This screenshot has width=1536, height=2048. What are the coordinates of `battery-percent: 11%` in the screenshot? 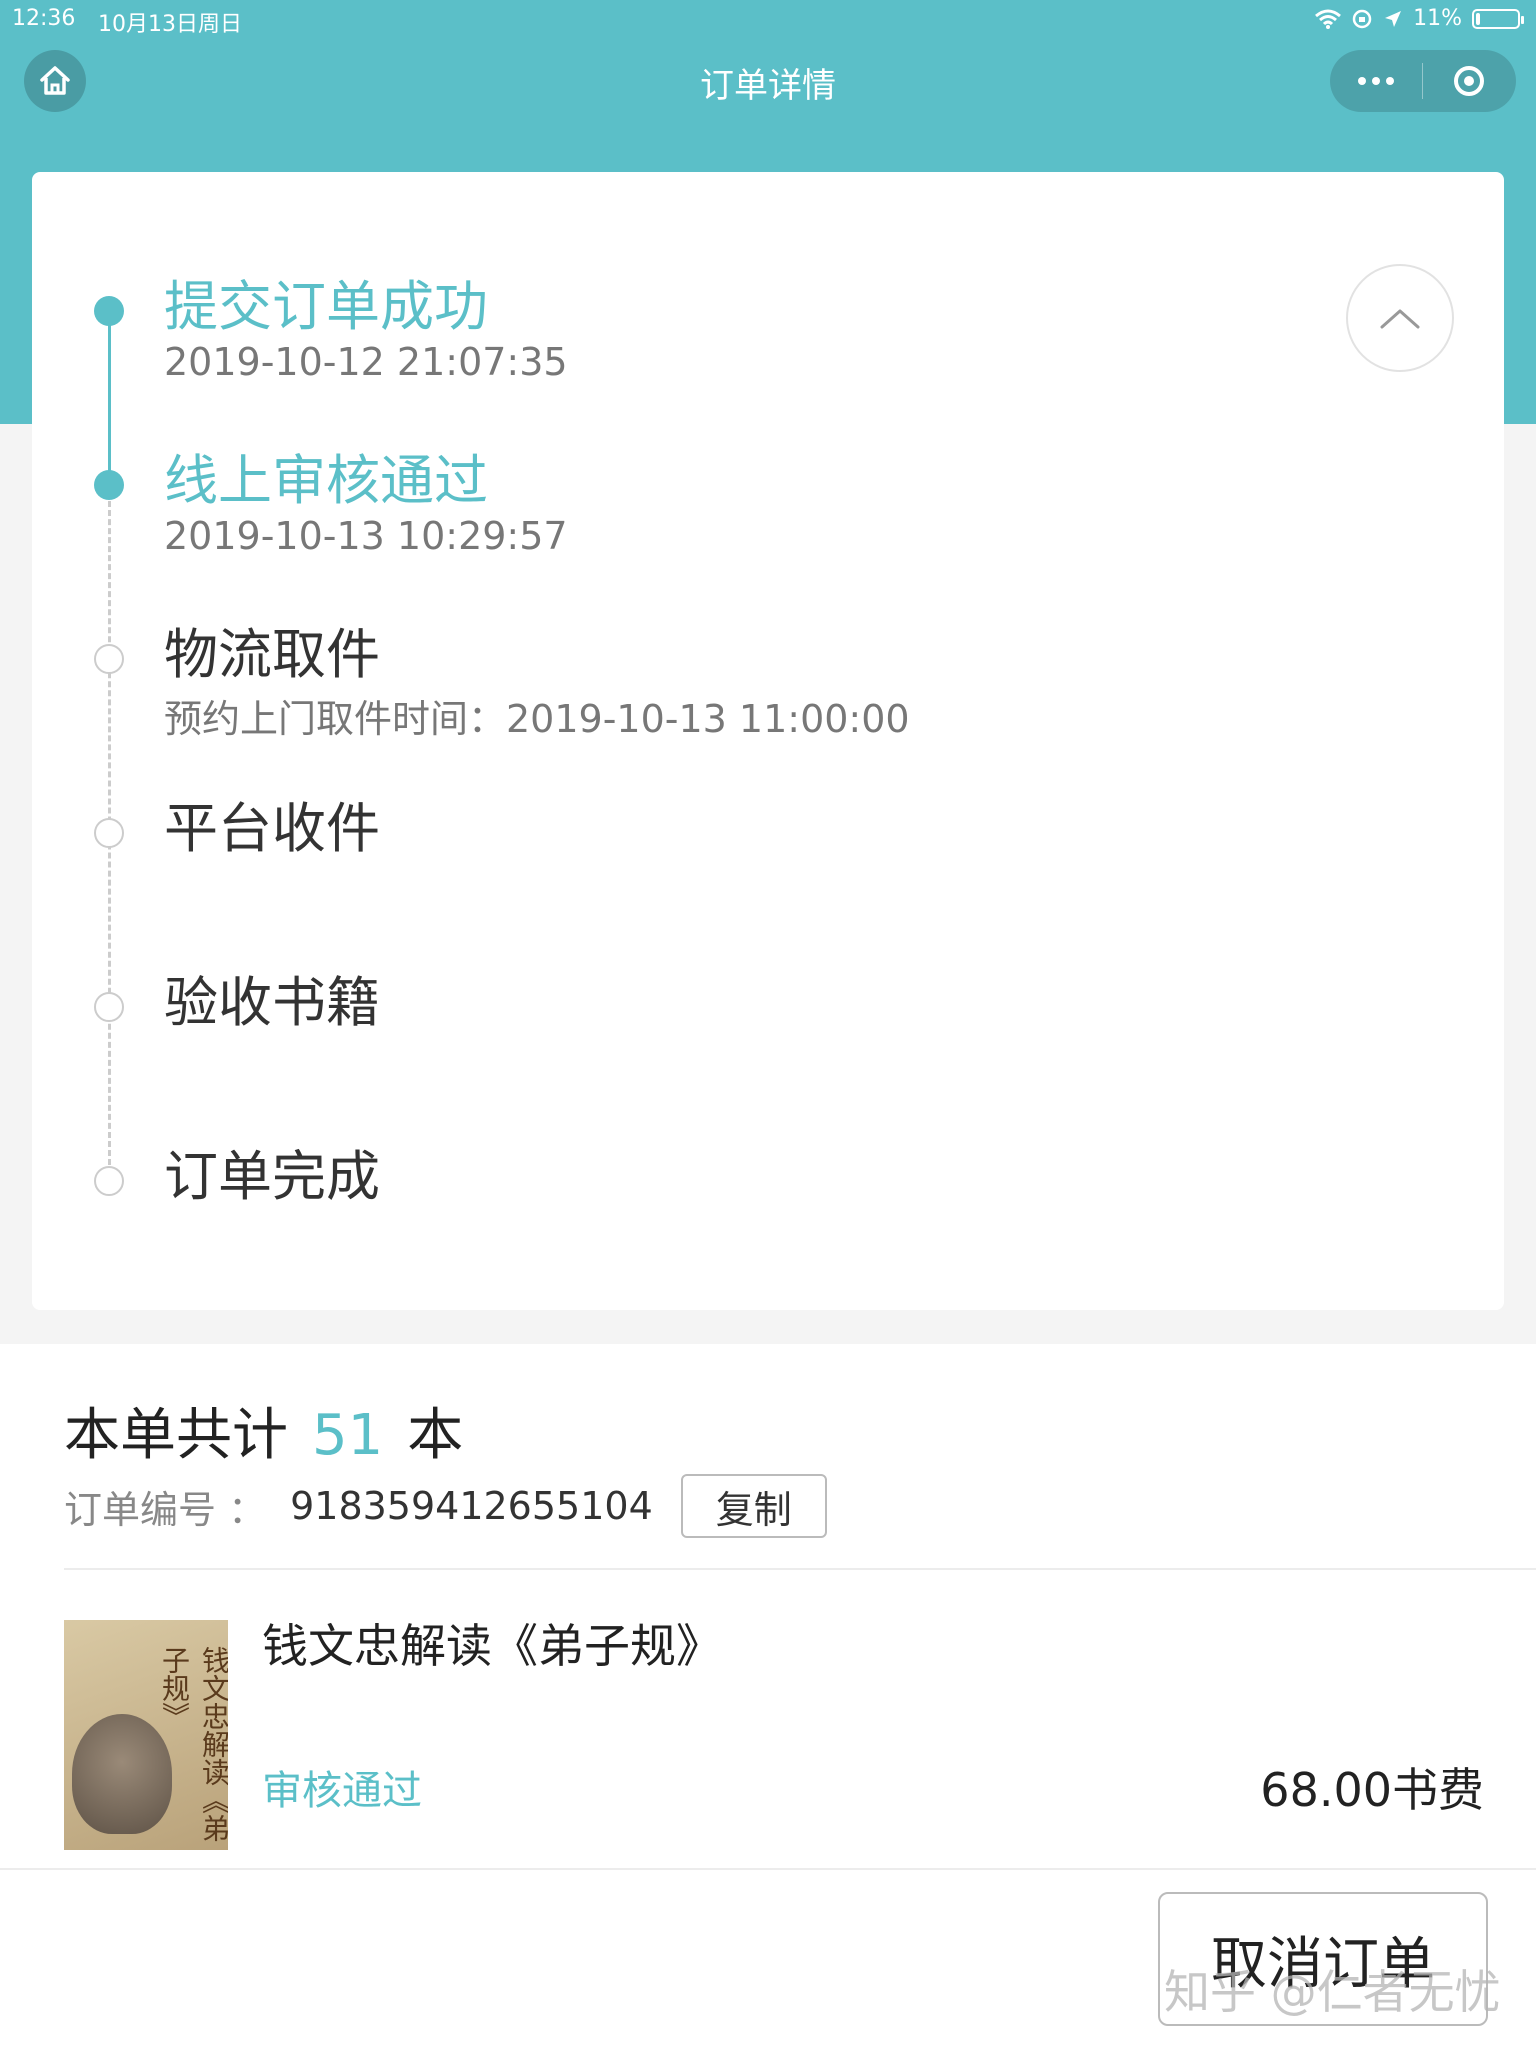 It's located at (1437, 18).